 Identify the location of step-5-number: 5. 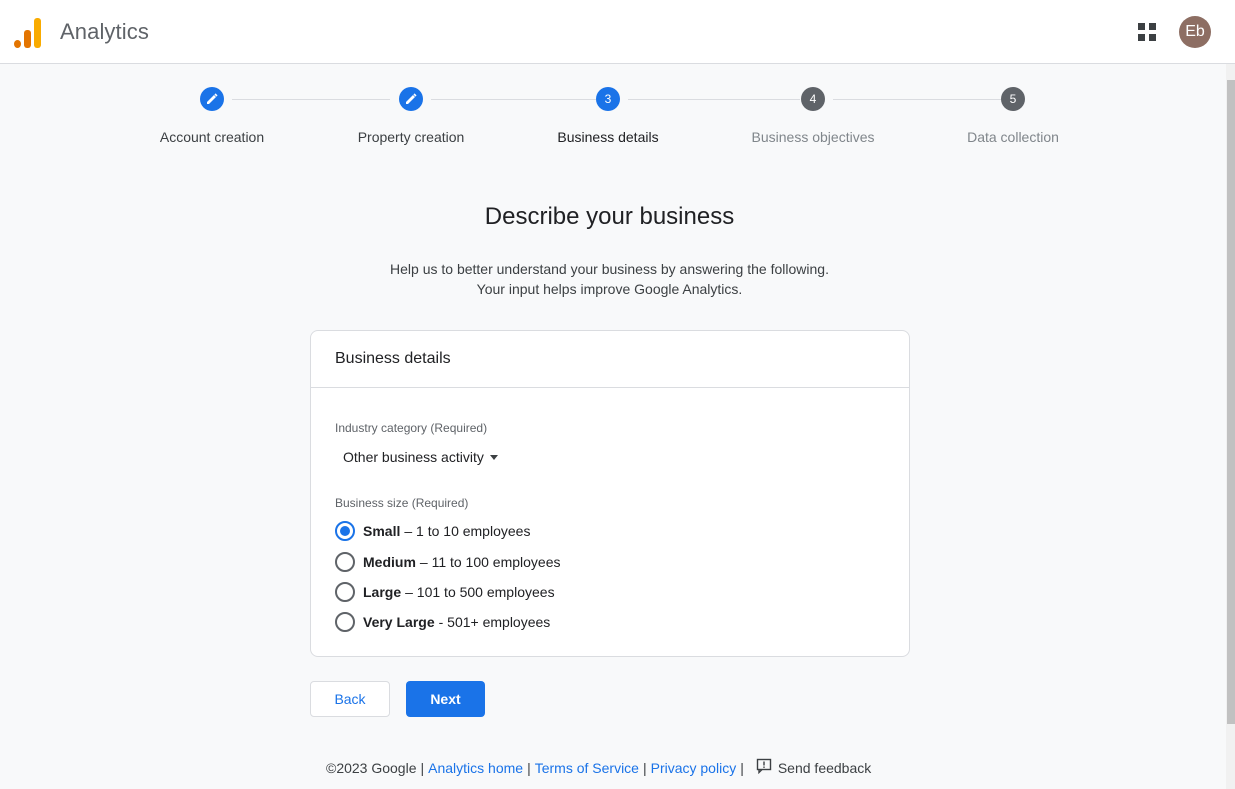
(1013, 99).